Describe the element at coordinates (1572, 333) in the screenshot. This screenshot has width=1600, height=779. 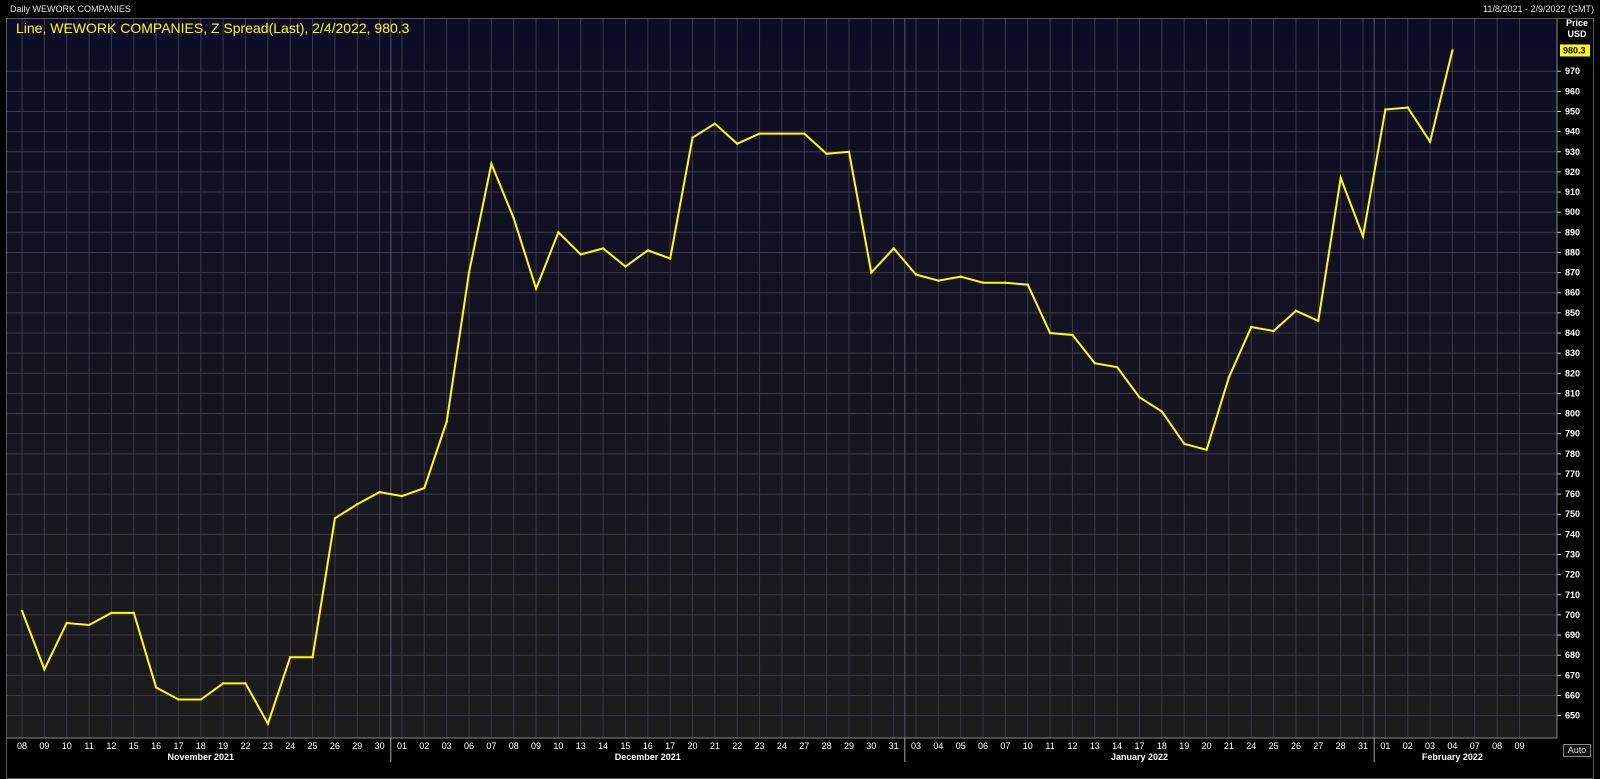
I see `y-tick-label: 840` at that location.